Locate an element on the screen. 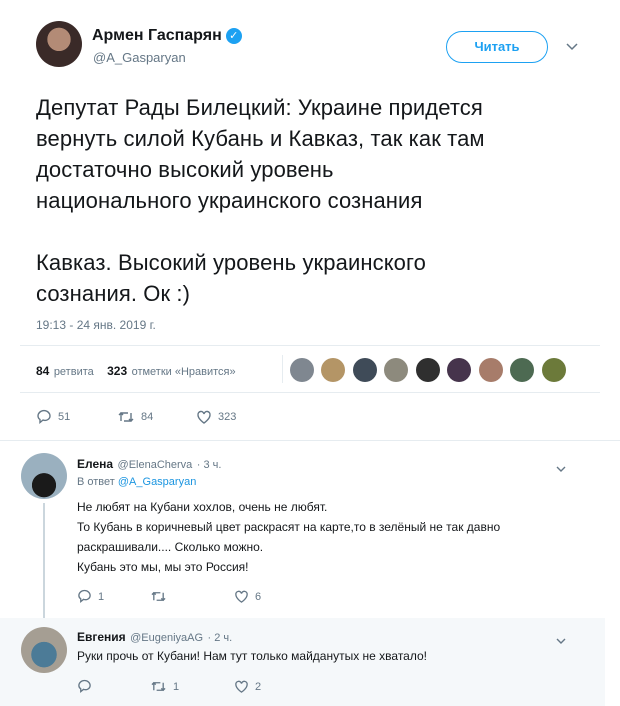 The image size is (620, 706). reply-line: раскрашивали.... Сколько можно. is located at coordinates (170, 547).